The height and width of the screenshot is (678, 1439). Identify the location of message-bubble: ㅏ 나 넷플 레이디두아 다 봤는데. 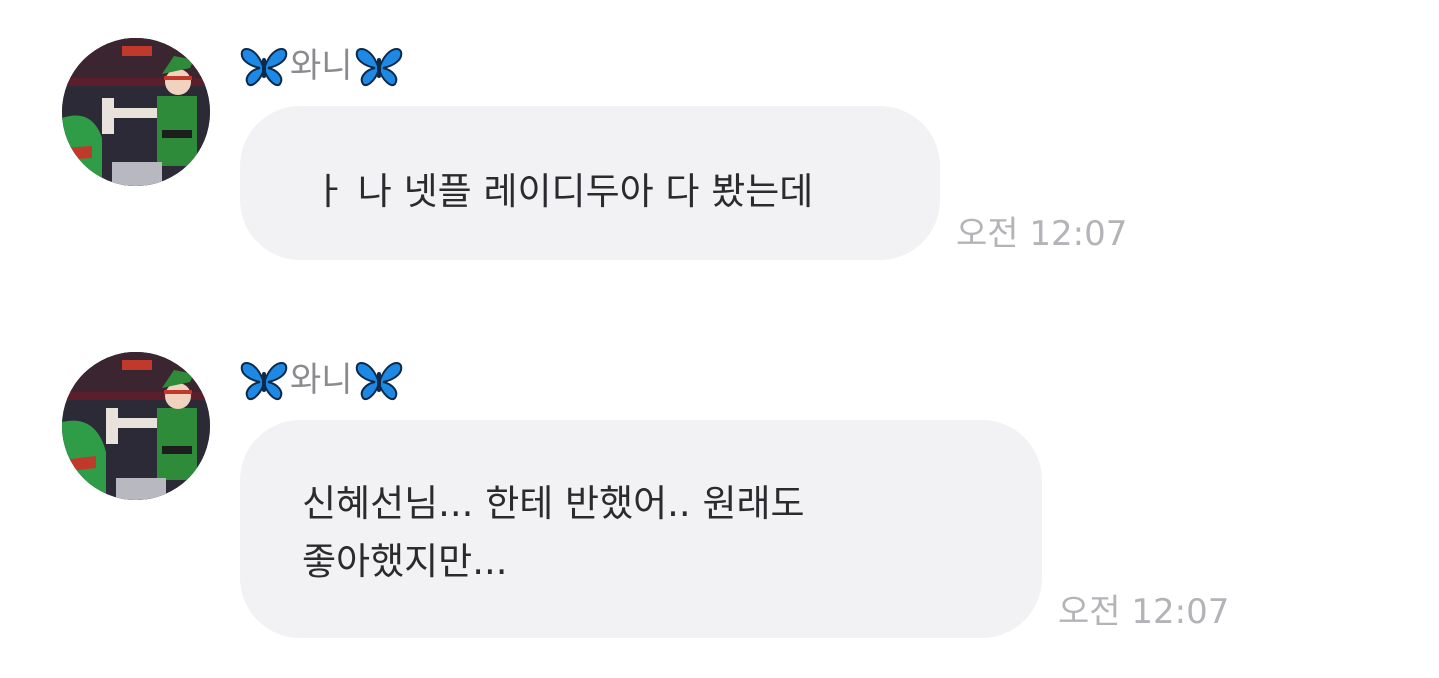
(590, 183).